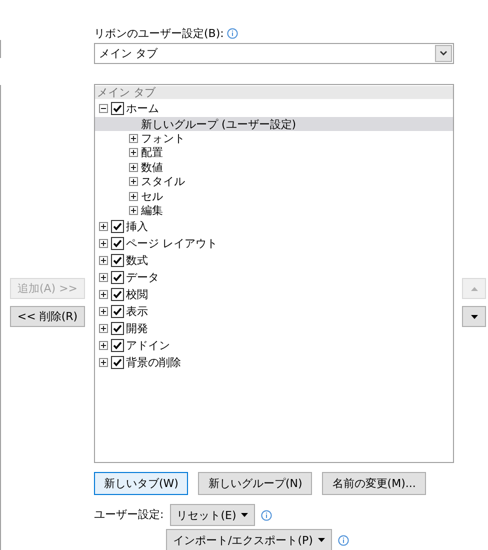 Image resolution: width=488 pixels, height=550 pixels. Describe the element at coordinates (274, 345) in the screenshot. I see `tree-item: アドイン` at that location.